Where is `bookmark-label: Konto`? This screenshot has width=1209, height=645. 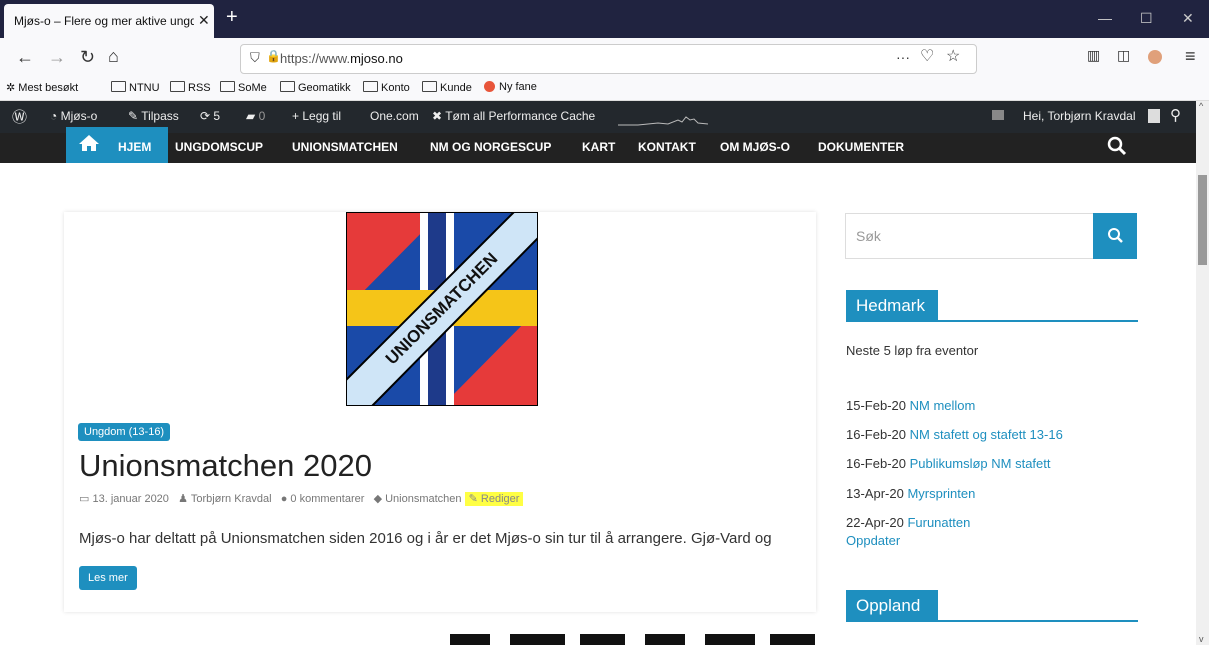
bookmark-label: Konto is located at coordinates (395, 88).